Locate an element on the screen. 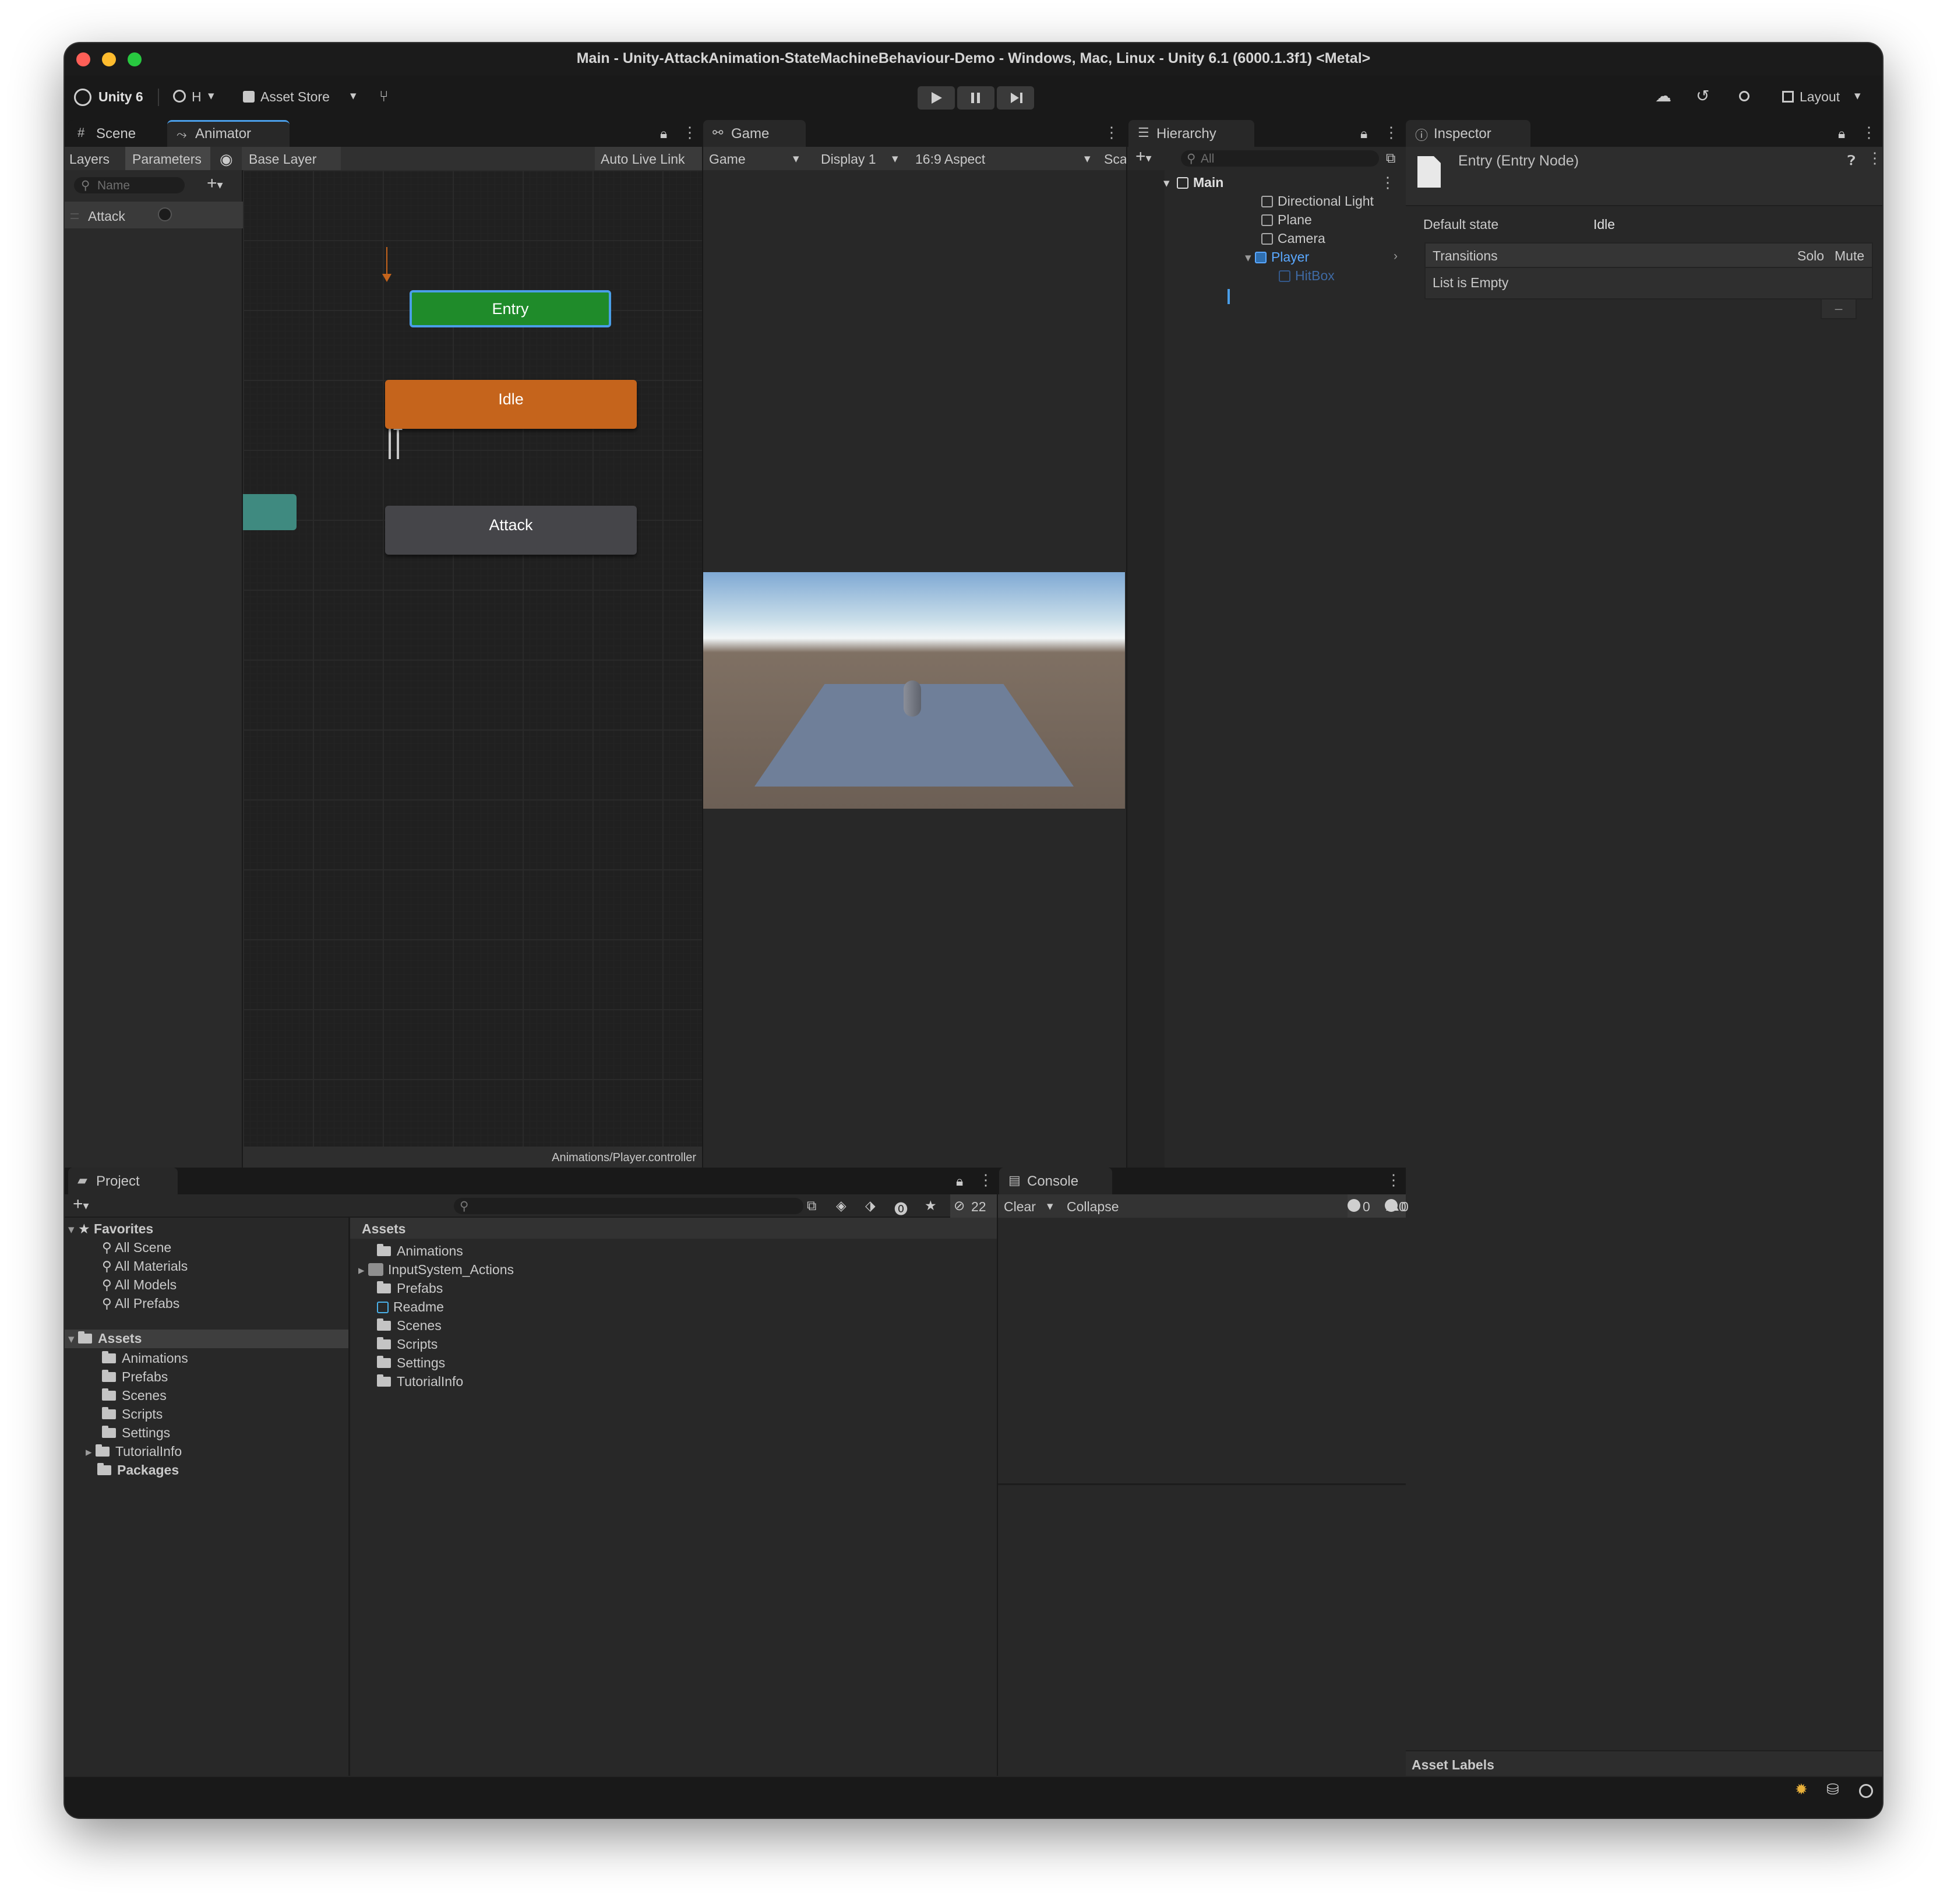 The width and height of the screenshot is (1947, 1904). scene-search-icon: ⧉ is located at coordinates (1390, 158).